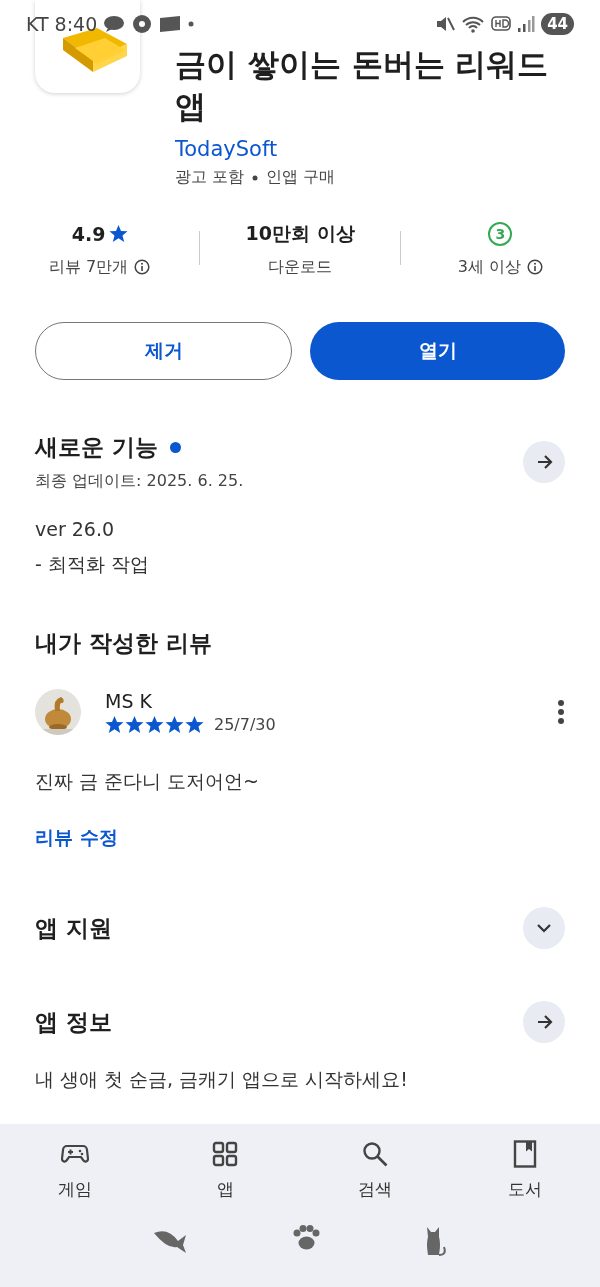 The image size is (600, 1287). I want to click on app-title: 금이 쌓이는 돈버는 리워드 앱, so click(362, 85).